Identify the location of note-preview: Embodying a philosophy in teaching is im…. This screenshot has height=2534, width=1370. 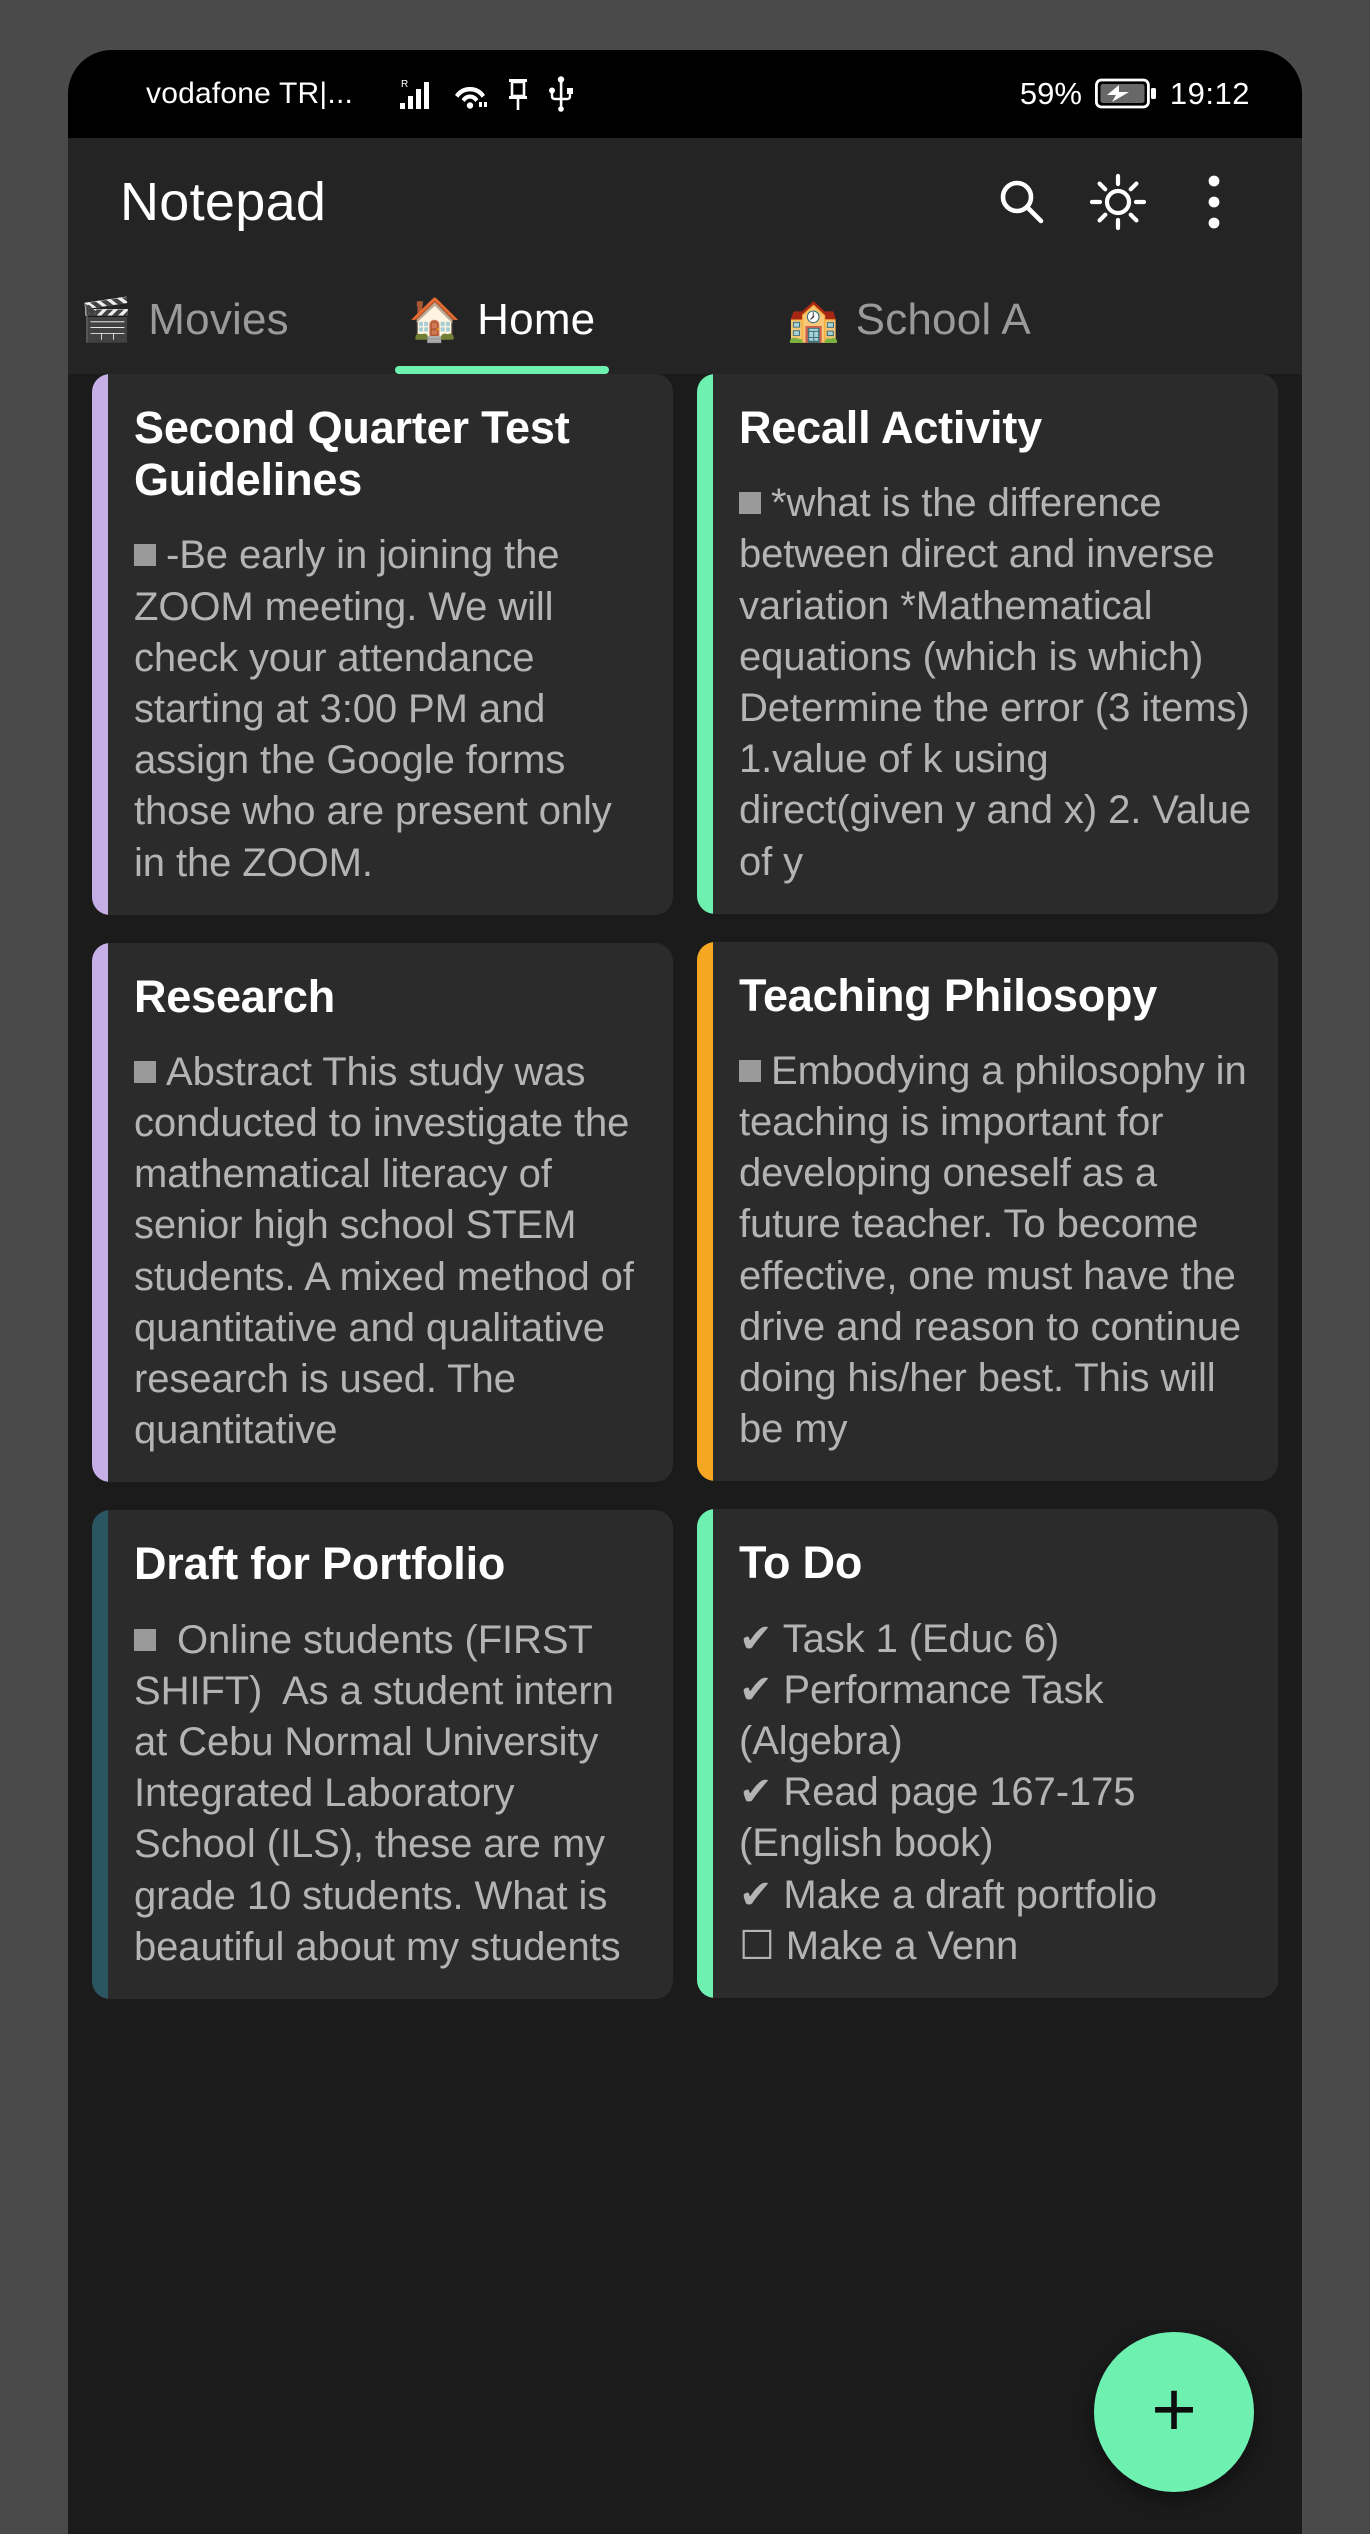
(995, 1251).